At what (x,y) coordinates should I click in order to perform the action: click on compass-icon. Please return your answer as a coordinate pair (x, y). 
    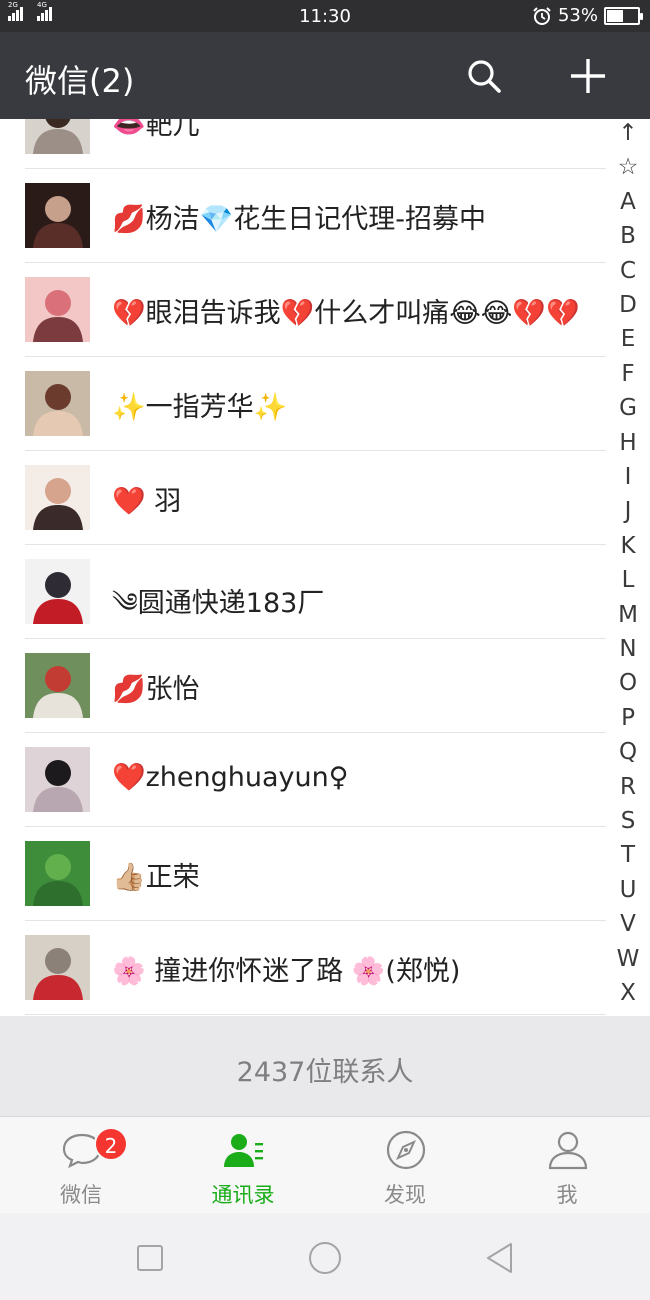
    Looking at the image, I should click on (406, 1150).